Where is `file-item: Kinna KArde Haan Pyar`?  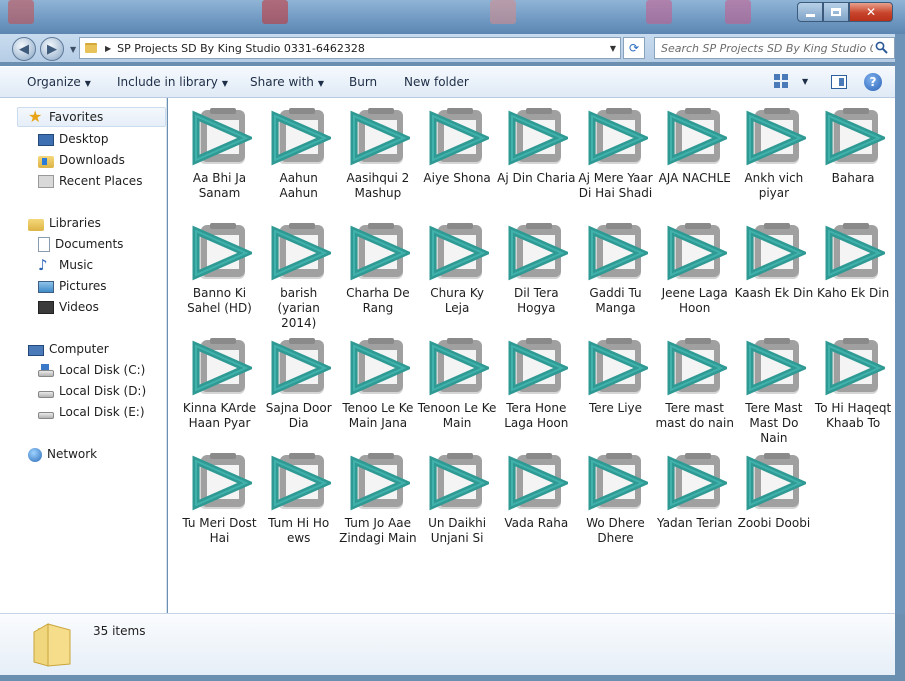
file-item: Kinna KArde Haan Pyar is located at coordinates (219, 383).